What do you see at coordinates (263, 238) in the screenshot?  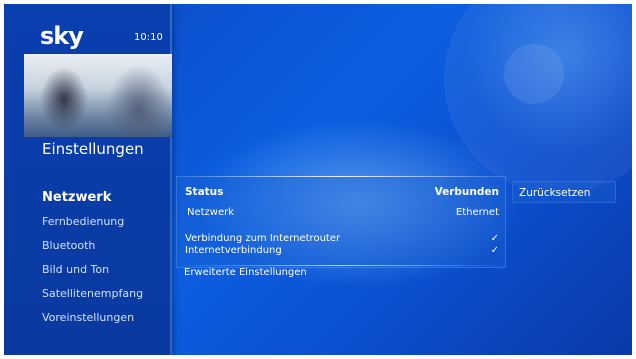 I see `router-label: Verbindung zum Internetrouter` at bounding box center [263, 238].